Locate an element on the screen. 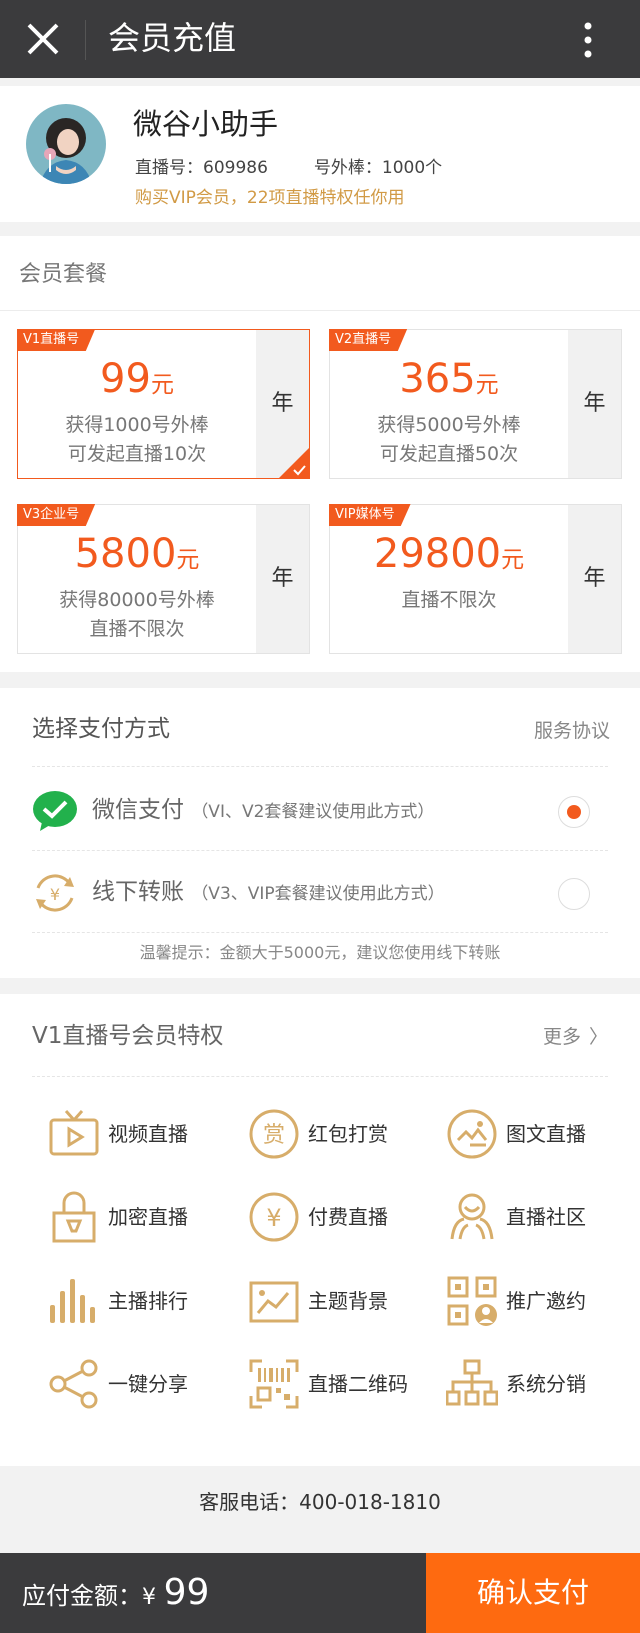  package-card-v1: V1直播号 99元 获得1000号外棒 可发起直播10次 年 is located at coordinates (163, 404).